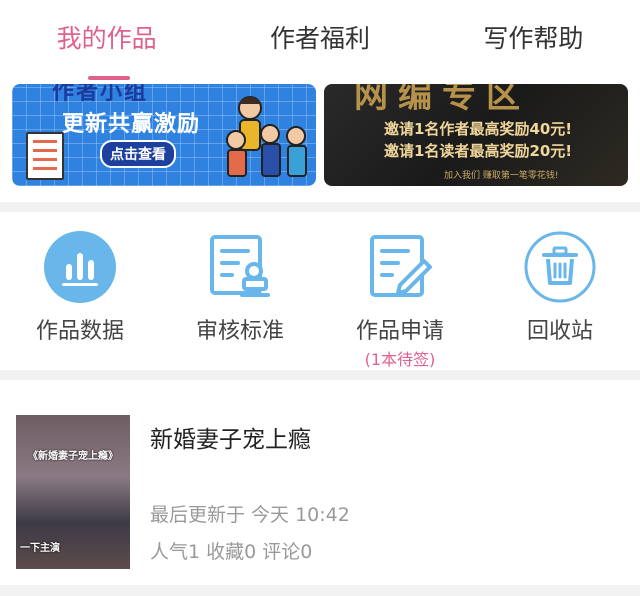  Describe the element at coordinates (401, 266) in the screenshot. I see `edit-document-icon` at that location.